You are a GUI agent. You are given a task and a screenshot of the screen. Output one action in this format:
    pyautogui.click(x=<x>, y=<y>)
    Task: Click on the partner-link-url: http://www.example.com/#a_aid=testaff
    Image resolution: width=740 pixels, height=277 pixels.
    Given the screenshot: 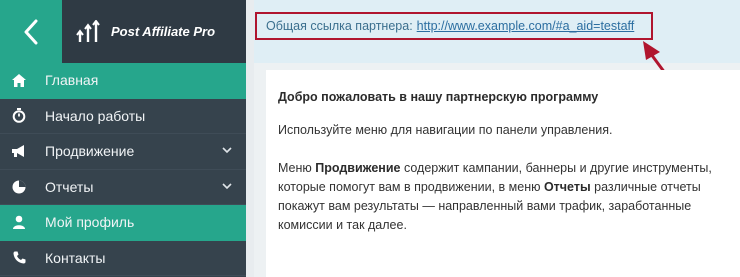 What is the action you would take?
    pyautogui.click(x=526, y=26)
    